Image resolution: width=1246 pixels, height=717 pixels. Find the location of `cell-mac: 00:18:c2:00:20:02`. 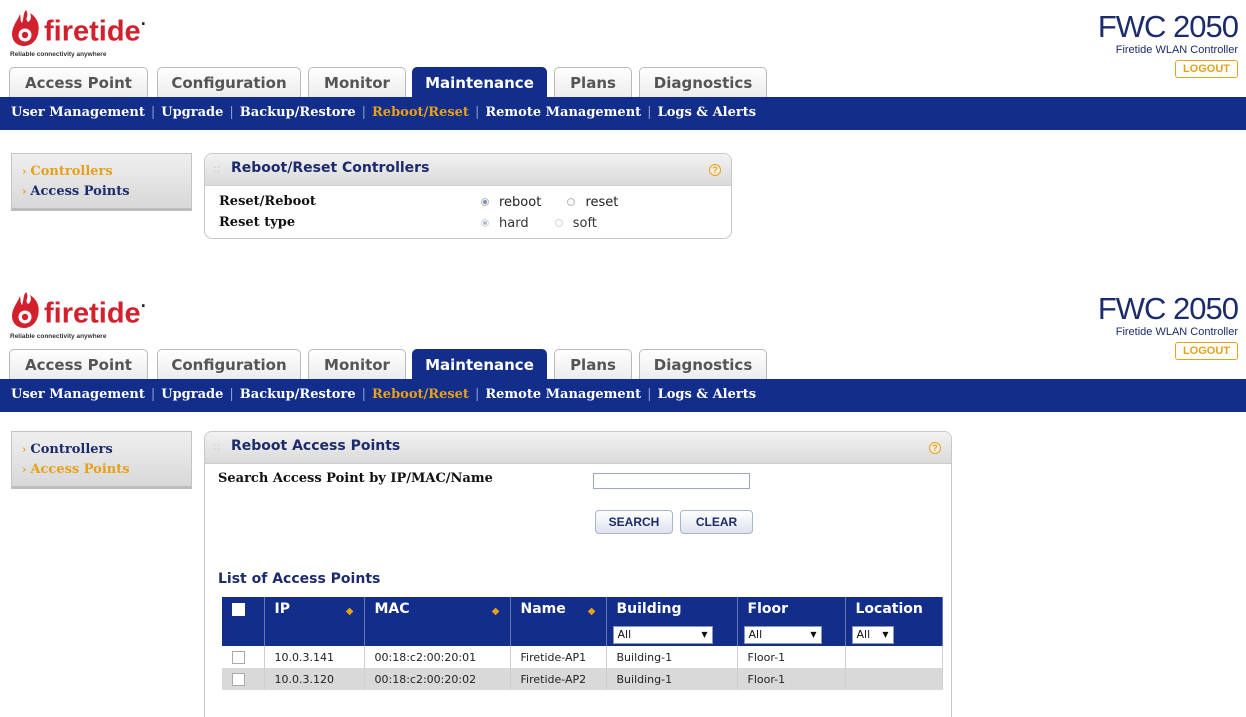

cell-mac: 00:18:c2:00:20:02 is located at coordinates (437, 679).